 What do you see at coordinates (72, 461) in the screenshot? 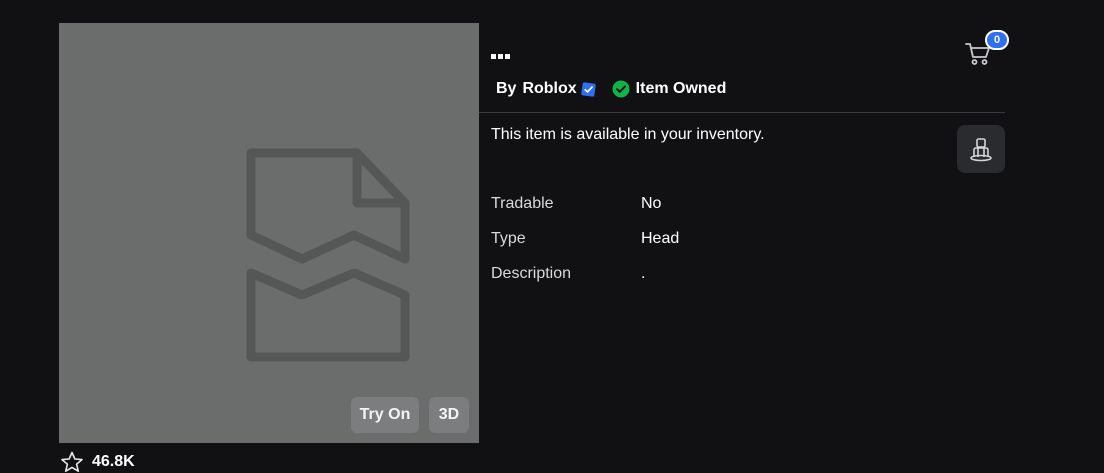
I see `star-icon` at bounding box center [72, 461].